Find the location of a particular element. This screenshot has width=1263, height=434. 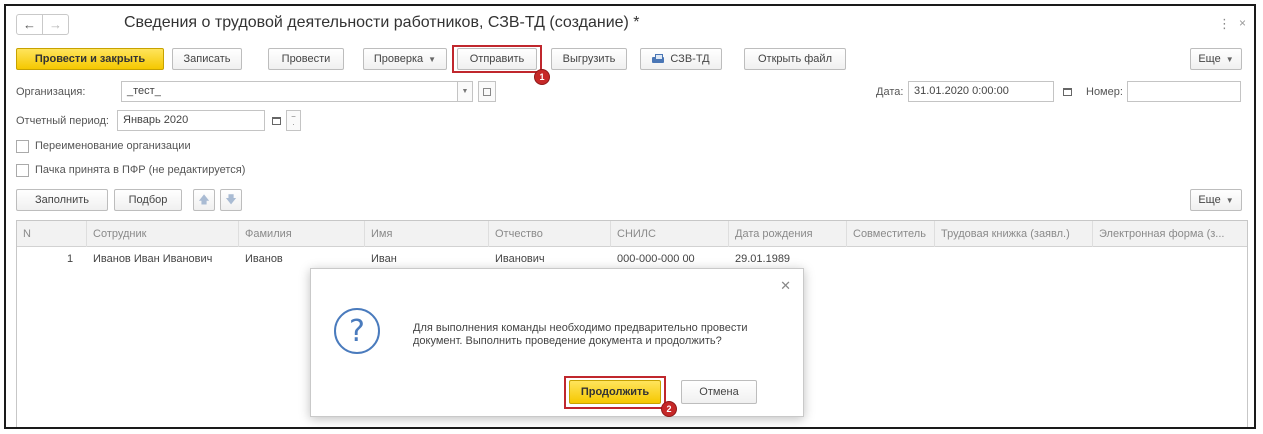

cell-birth-date: 29.01.1989 is located at coordinates (763, 259).